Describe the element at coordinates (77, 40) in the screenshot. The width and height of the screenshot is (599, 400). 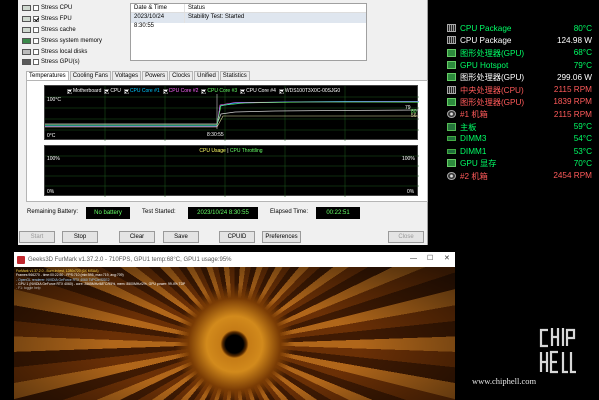
I see `stress-memory-option: Stress system memory` at that location.